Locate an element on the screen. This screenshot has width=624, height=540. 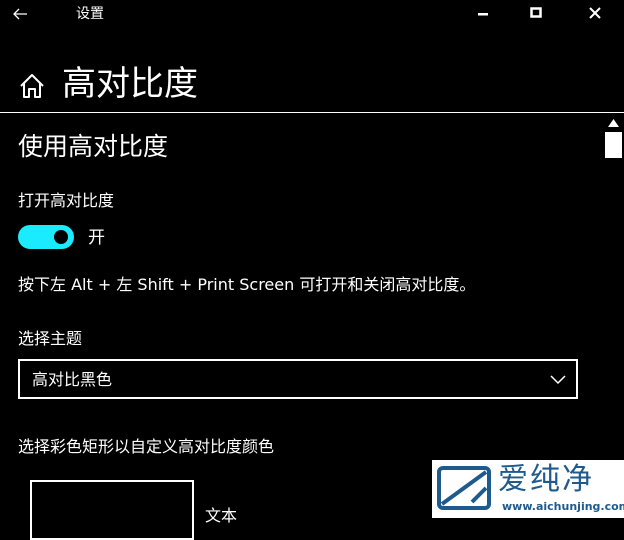
text-color-swatch is located at coordinates (112, 510).